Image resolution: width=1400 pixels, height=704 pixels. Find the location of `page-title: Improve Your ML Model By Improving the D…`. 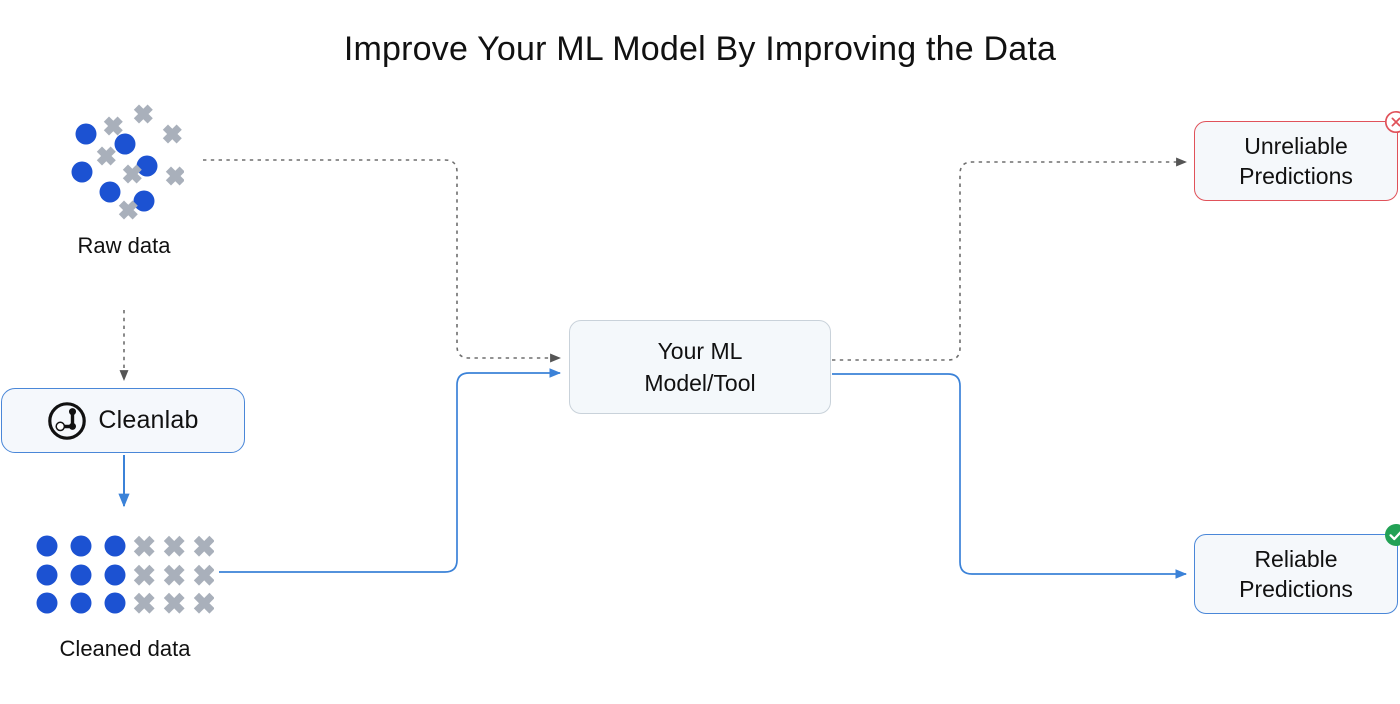

page-title: Improve Your ML Model By Improving the D… is located at coordinates (700, 49).